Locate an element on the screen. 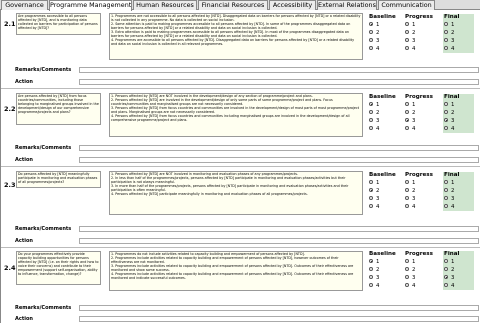 The height and width of the screenshot is (323, 480). tab-external-relations: External Relations is located at coordinates (347, 5).